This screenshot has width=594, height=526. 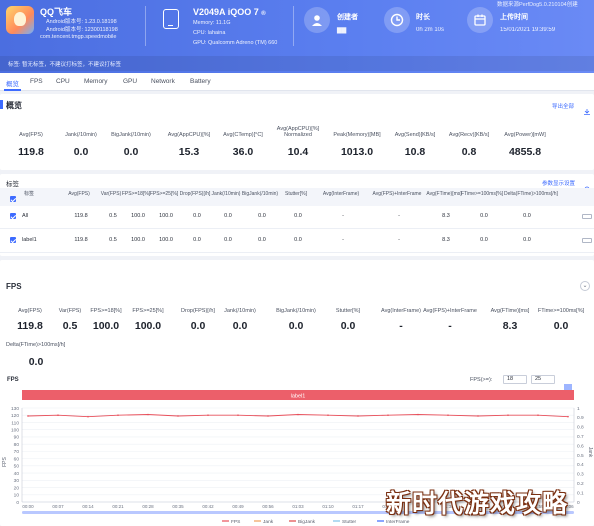 I want to click on param-settings-link: 参数显示设置, so click(x=558, y=183).